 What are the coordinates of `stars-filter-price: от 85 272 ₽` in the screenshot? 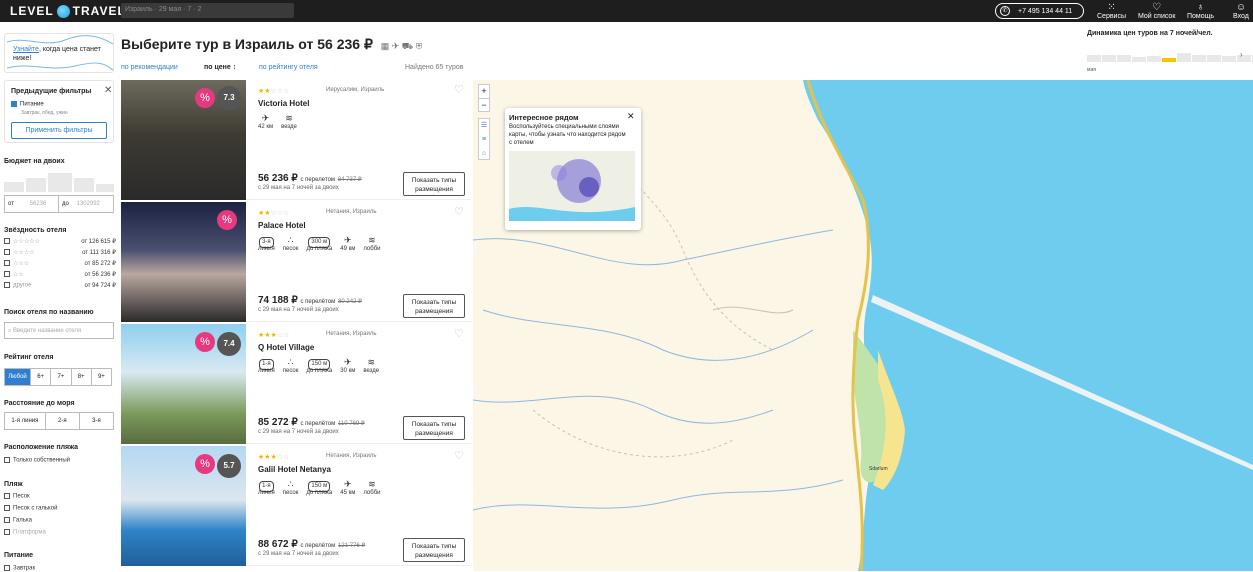 It's located at (100, 264).